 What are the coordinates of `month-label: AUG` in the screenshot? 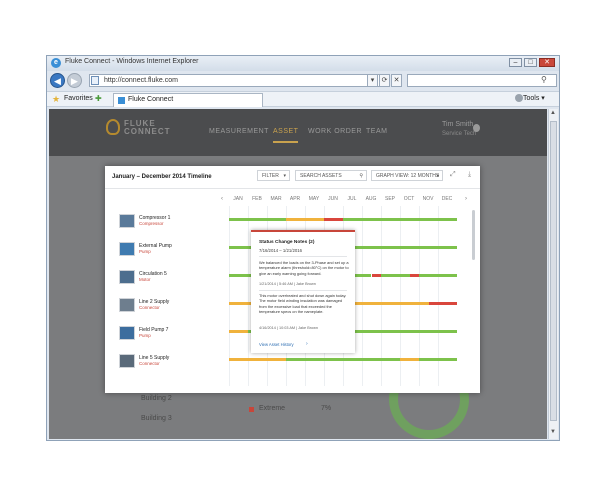 It's located at (371, 199).